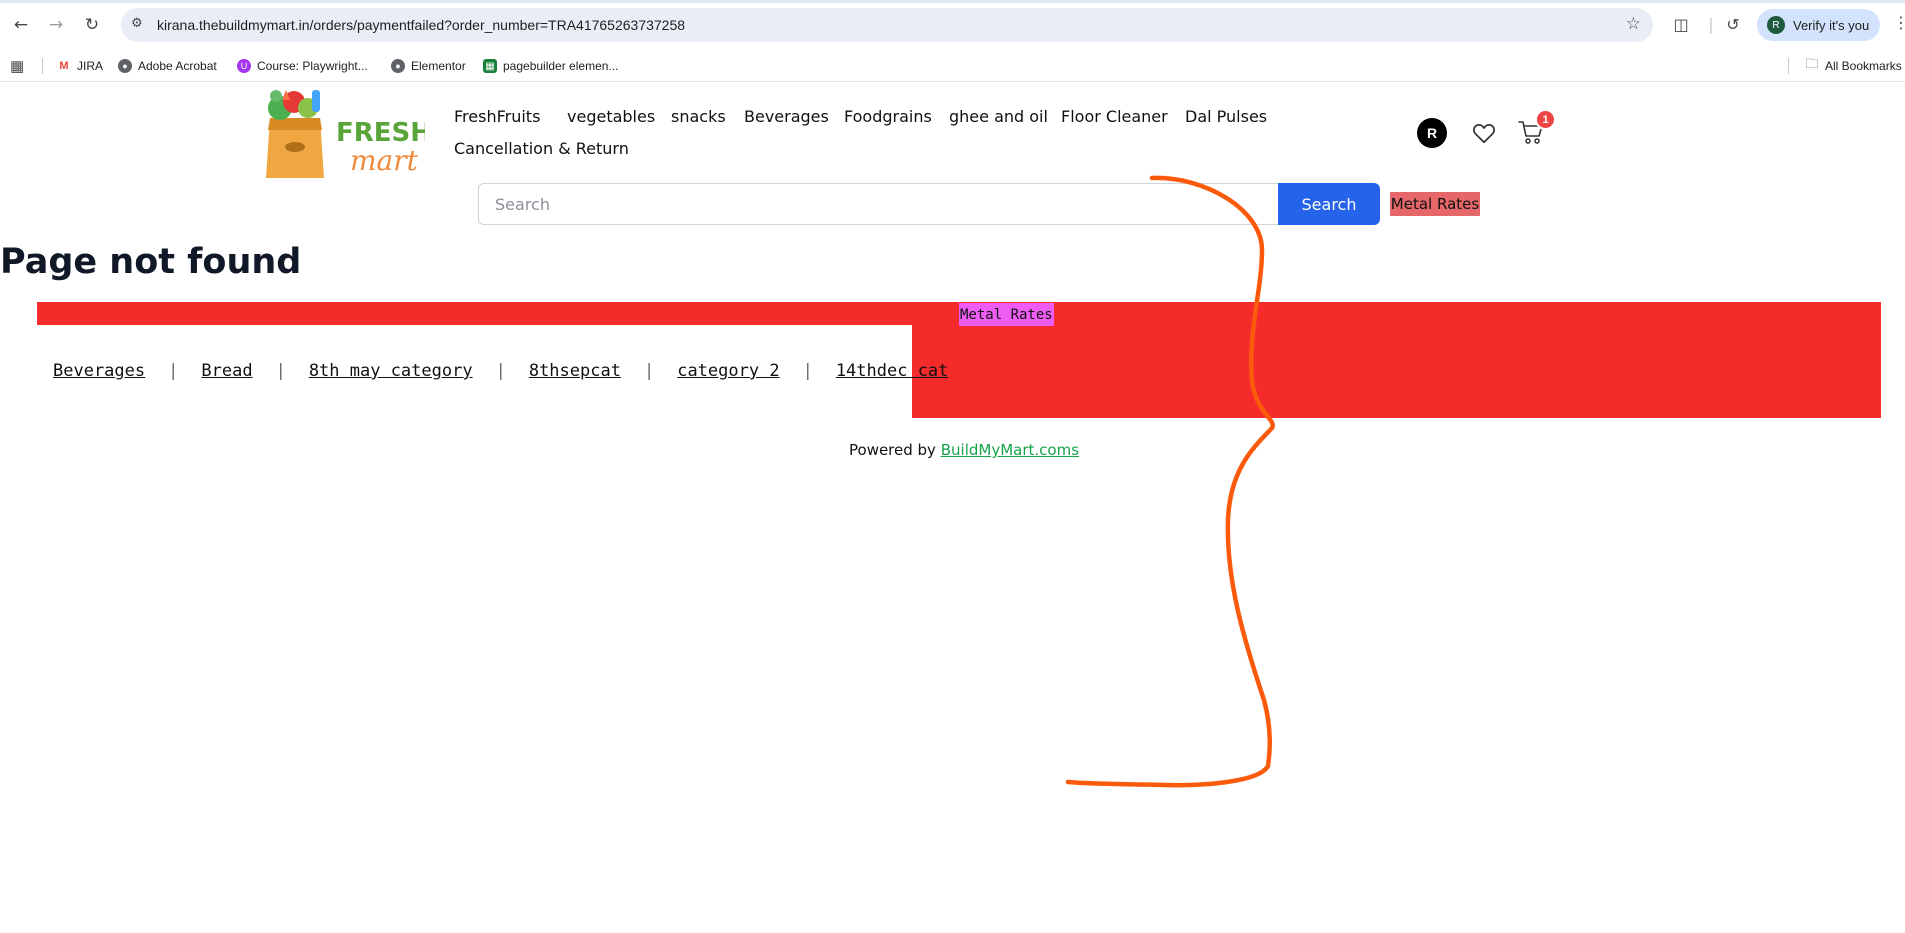 Image resolution: width=1905 pixels, height=933 pixels. I want to click on powered-by-footer: Powered by BuildMyMart.coms, so click(964, 450).